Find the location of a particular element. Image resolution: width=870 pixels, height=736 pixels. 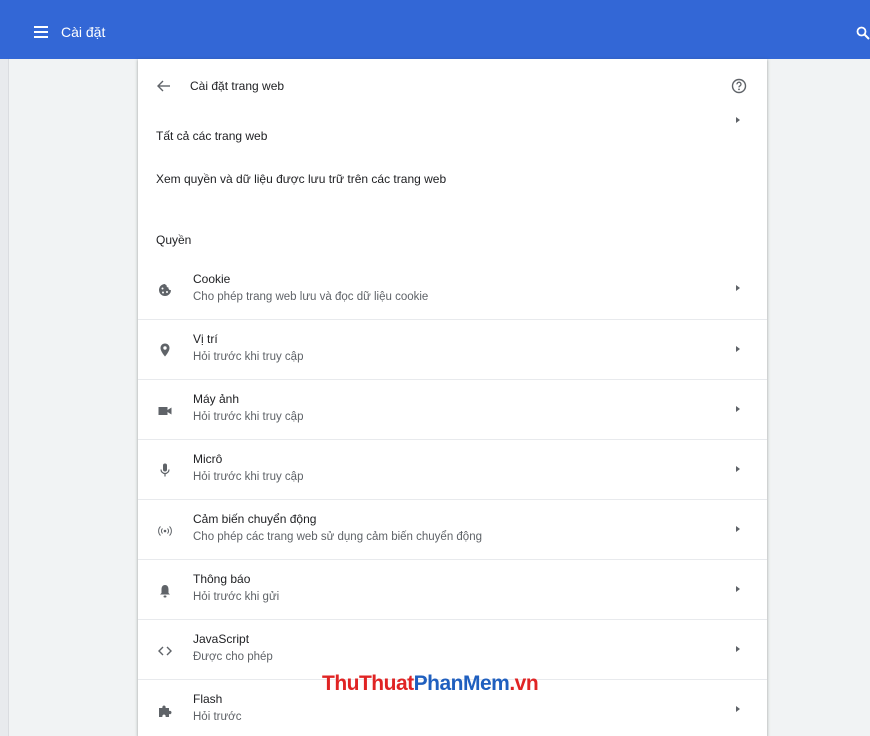

permission-item-camera: Máy ảnh Hỏi trước khi truy cập is located at coordinates (452, 409).